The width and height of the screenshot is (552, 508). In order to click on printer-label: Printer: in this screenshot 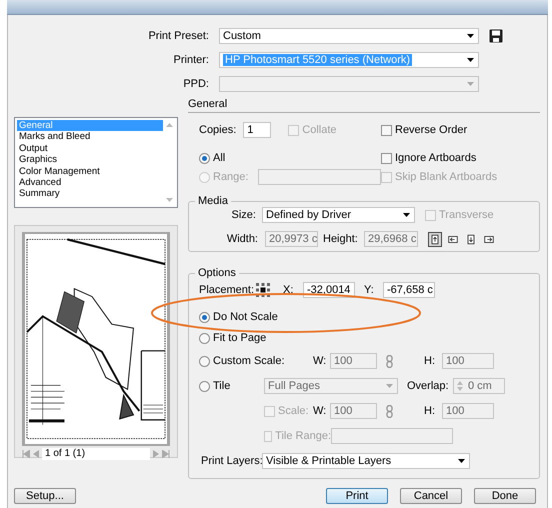, I will do `click(190, 60)`.